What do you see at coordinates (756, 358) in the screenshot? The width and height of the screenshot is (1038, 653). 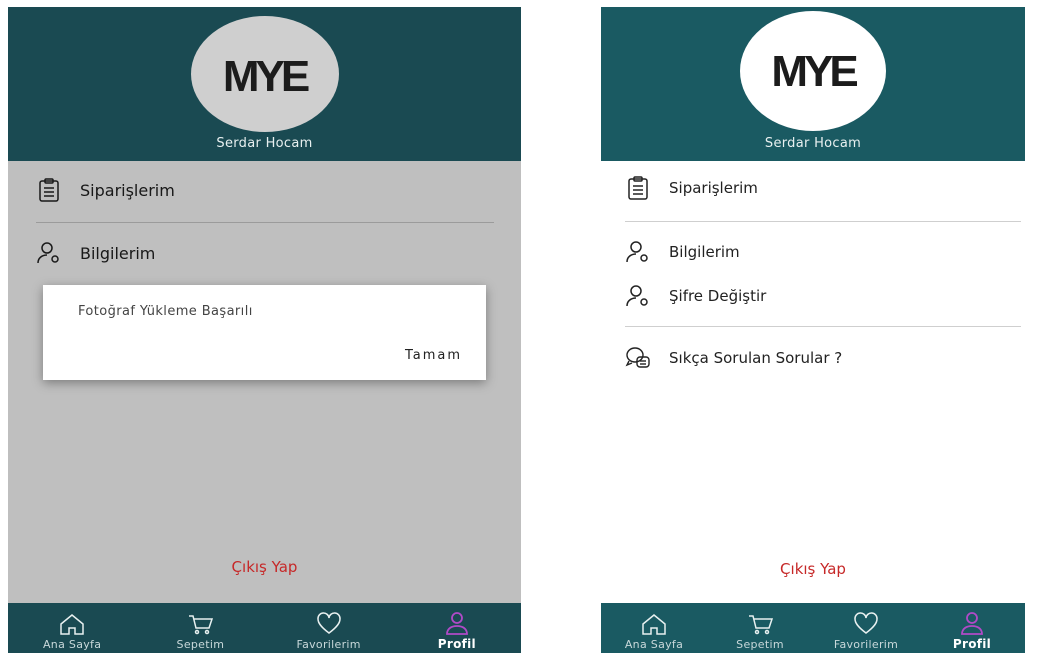 I see `menu-item-label: Sıkça Sorulan Sorular ?` at bounding box center [756, 358].